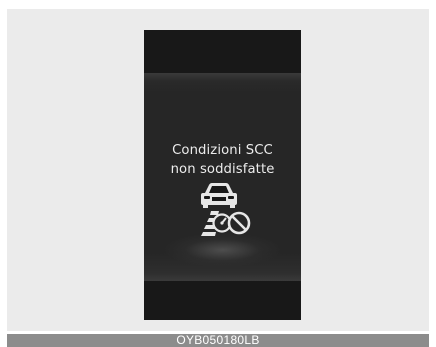 The height and width of the screenshot is (347, 436). What do you see at coordinates (222, 169) in the screenshot?
I see `message-line-2: non soddisfatte` at bounding box center [222, 169].